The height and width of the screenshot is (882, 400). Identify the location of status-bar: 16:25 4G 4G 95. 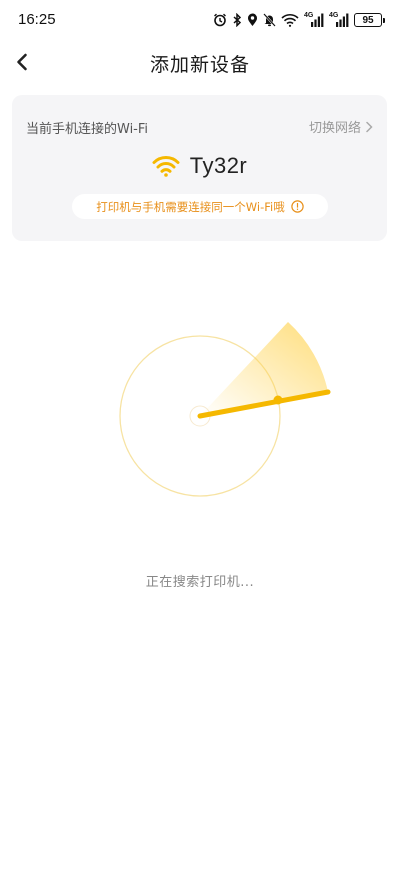
(200, 20).